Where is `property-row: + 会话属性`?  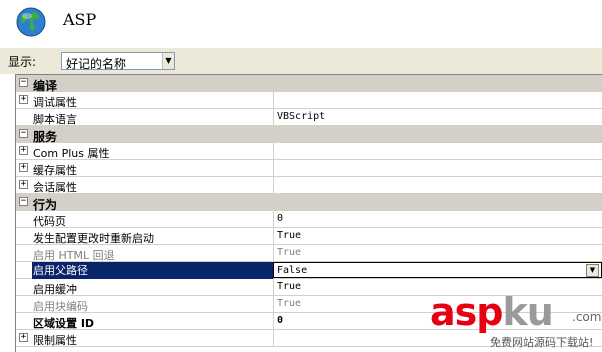
property-row: + 会话属性 is located at coordinates (309, 185).